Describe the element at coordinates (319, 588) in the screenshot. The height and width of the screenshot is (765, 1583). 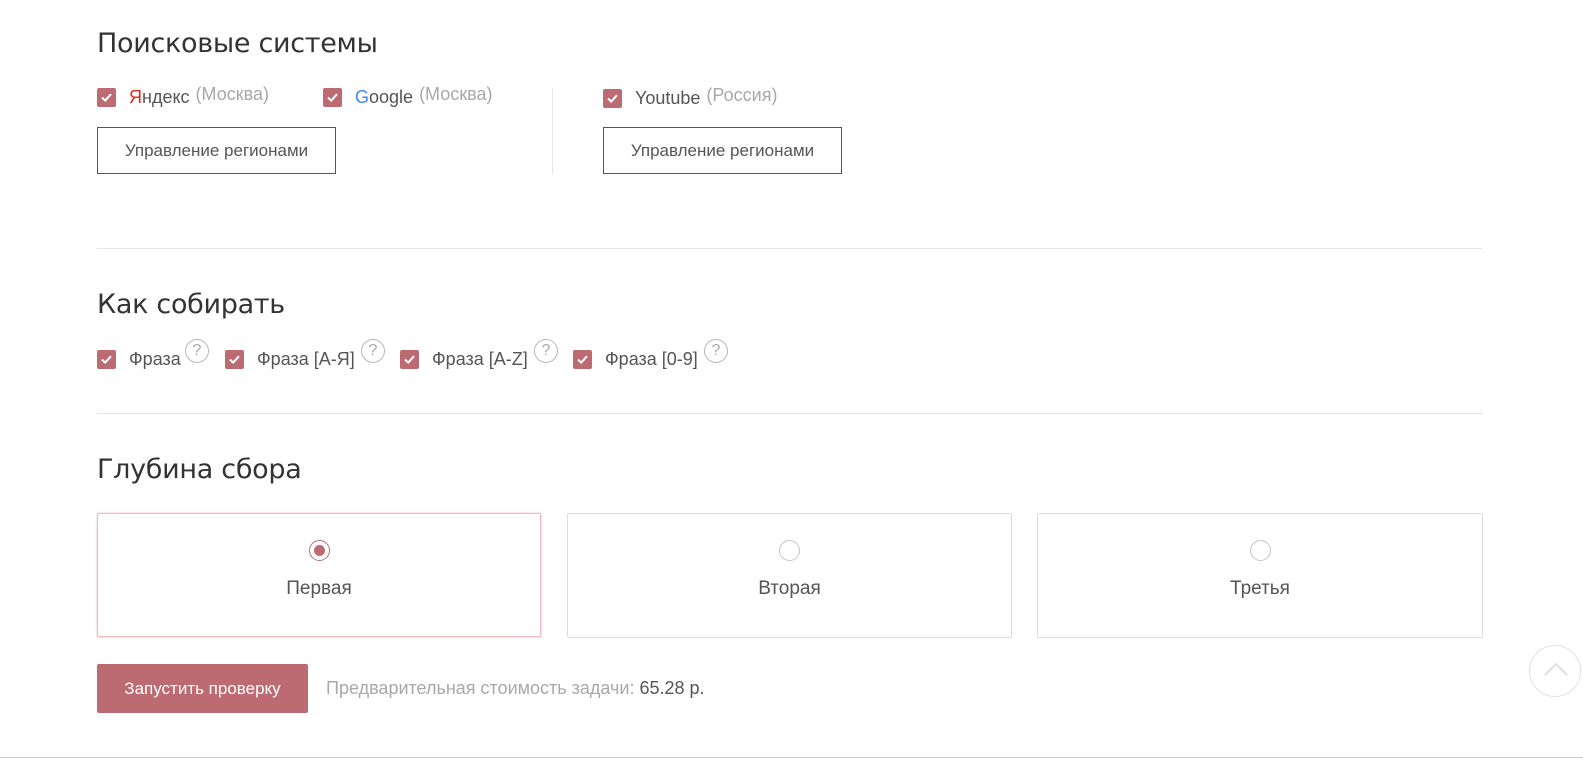
I see `depth-option-label: Первая` at that location.